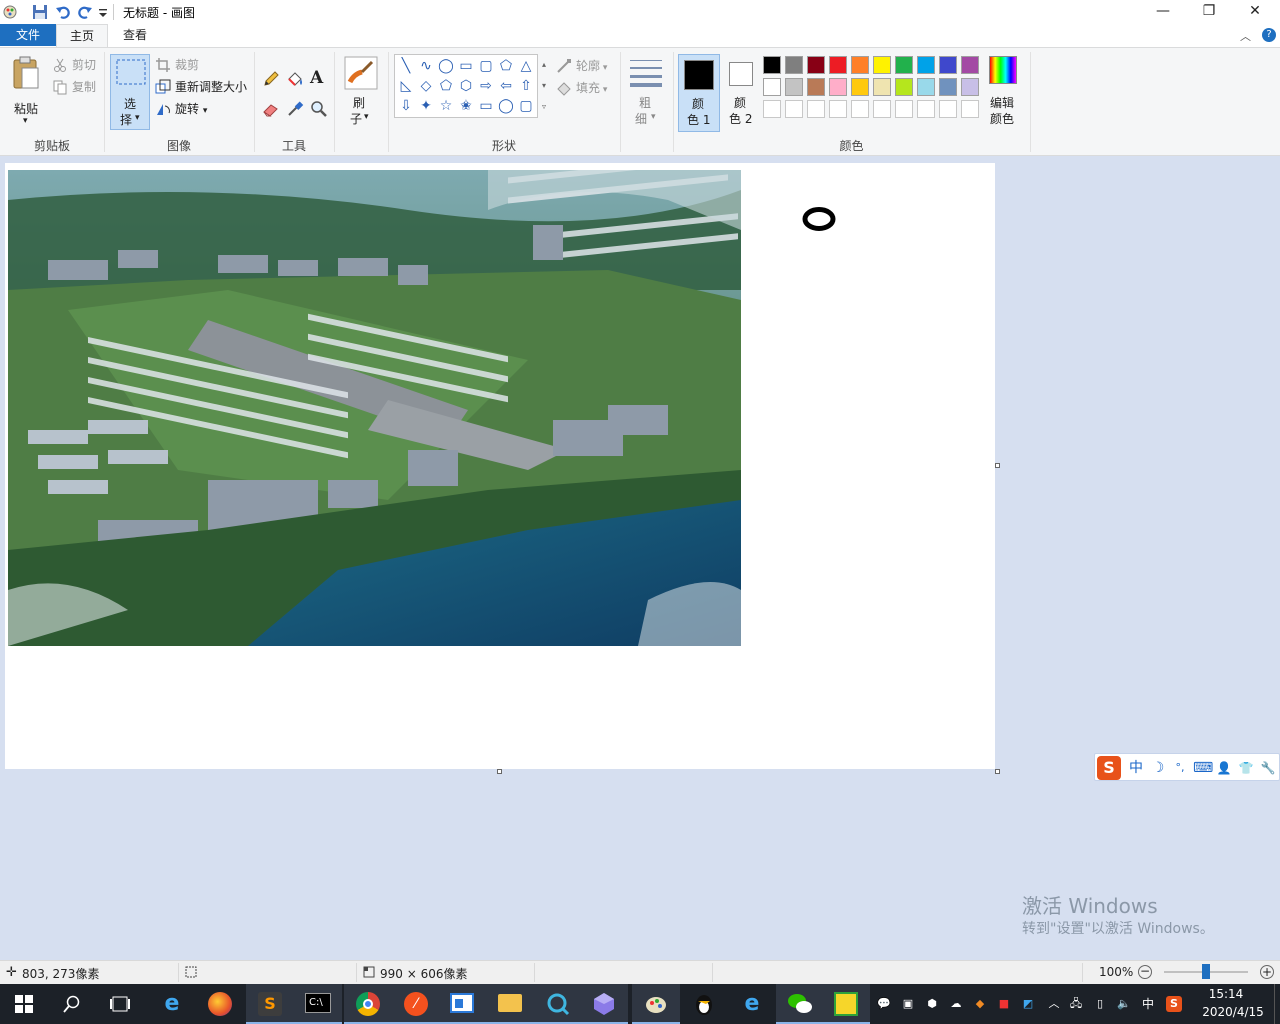 This screenshot has width=1280, height=1024. I want to click on rotate-button: 旋转 ▾, so click(190, 109).